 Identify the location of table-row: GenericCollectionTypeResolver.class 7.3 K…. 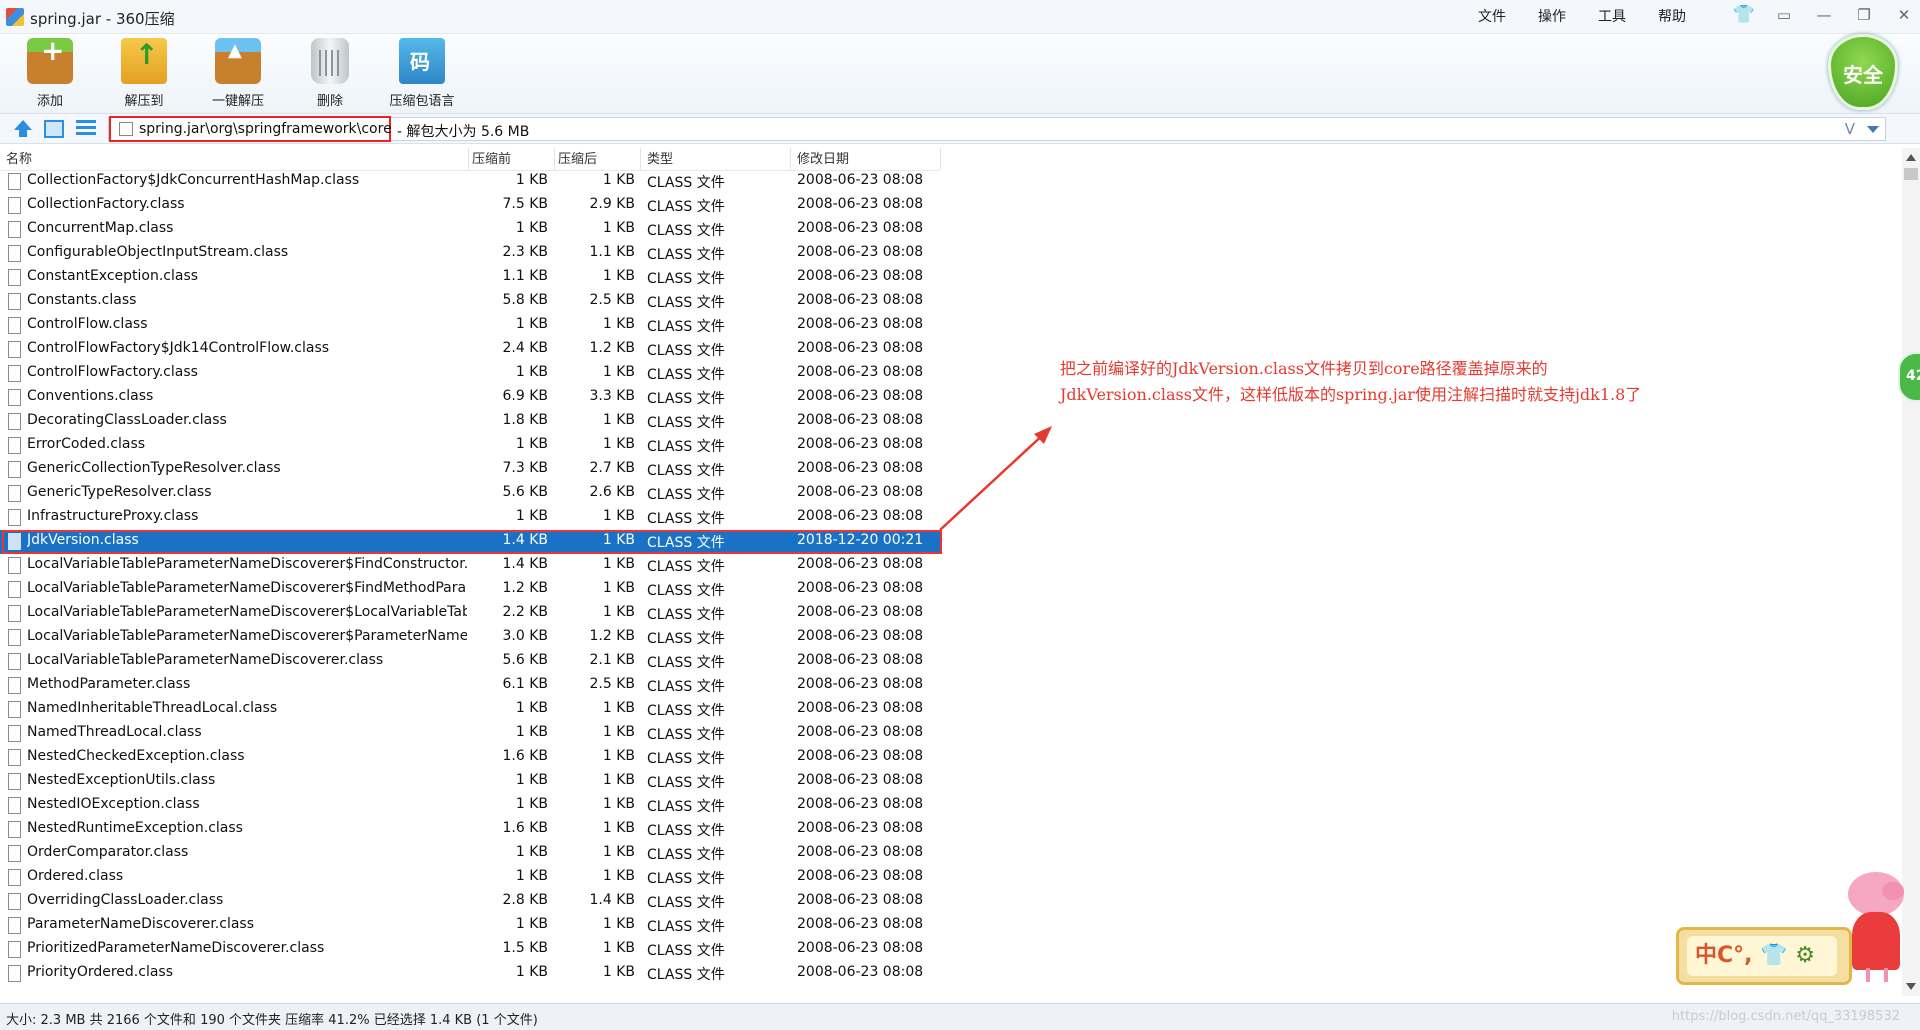
(470, 470).